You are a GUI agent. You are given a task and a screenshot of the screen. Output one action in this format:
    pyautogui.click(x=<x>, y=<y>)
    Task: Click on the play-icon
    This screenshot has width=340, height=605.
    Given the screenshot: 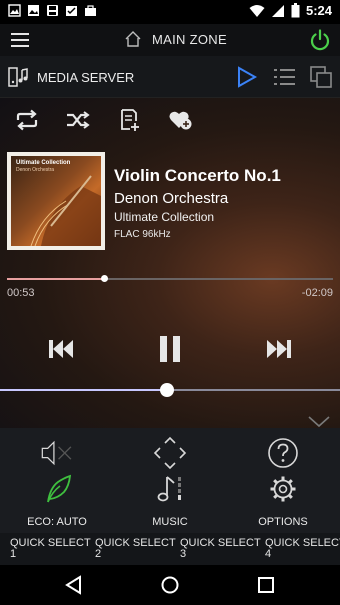 What is the action you would take?
    pyautogui.click(x=247, y=77)
    